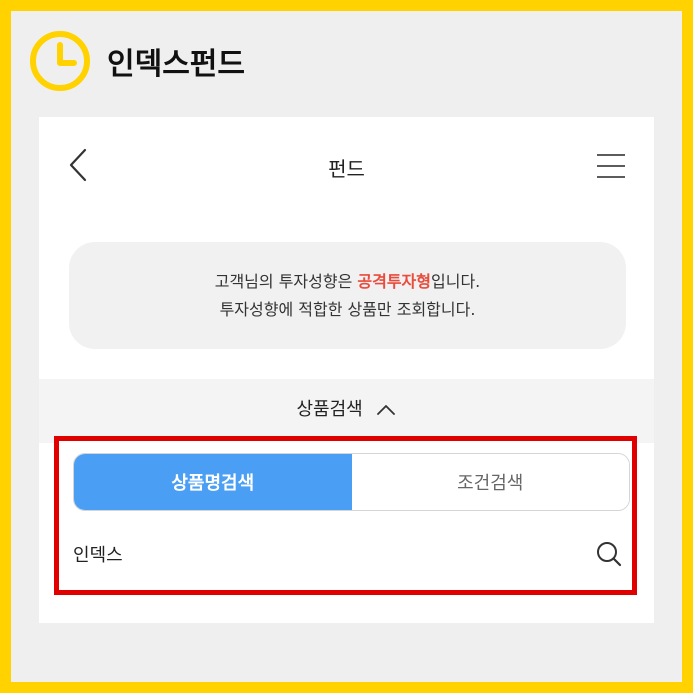 This screenshot has width=693, height=693. I want to click on page-title: 펀드, so click(346, 169).